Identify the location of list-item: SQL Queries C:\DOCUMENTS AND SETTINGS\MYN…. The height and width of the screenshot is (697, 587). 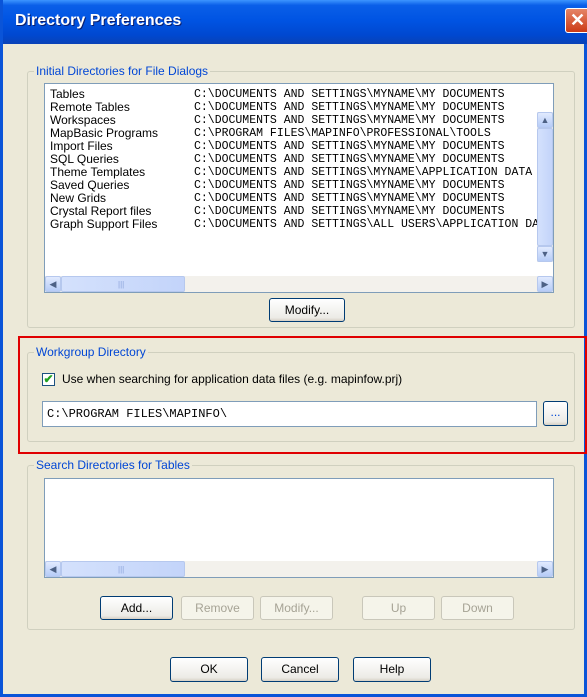
(300, 159).